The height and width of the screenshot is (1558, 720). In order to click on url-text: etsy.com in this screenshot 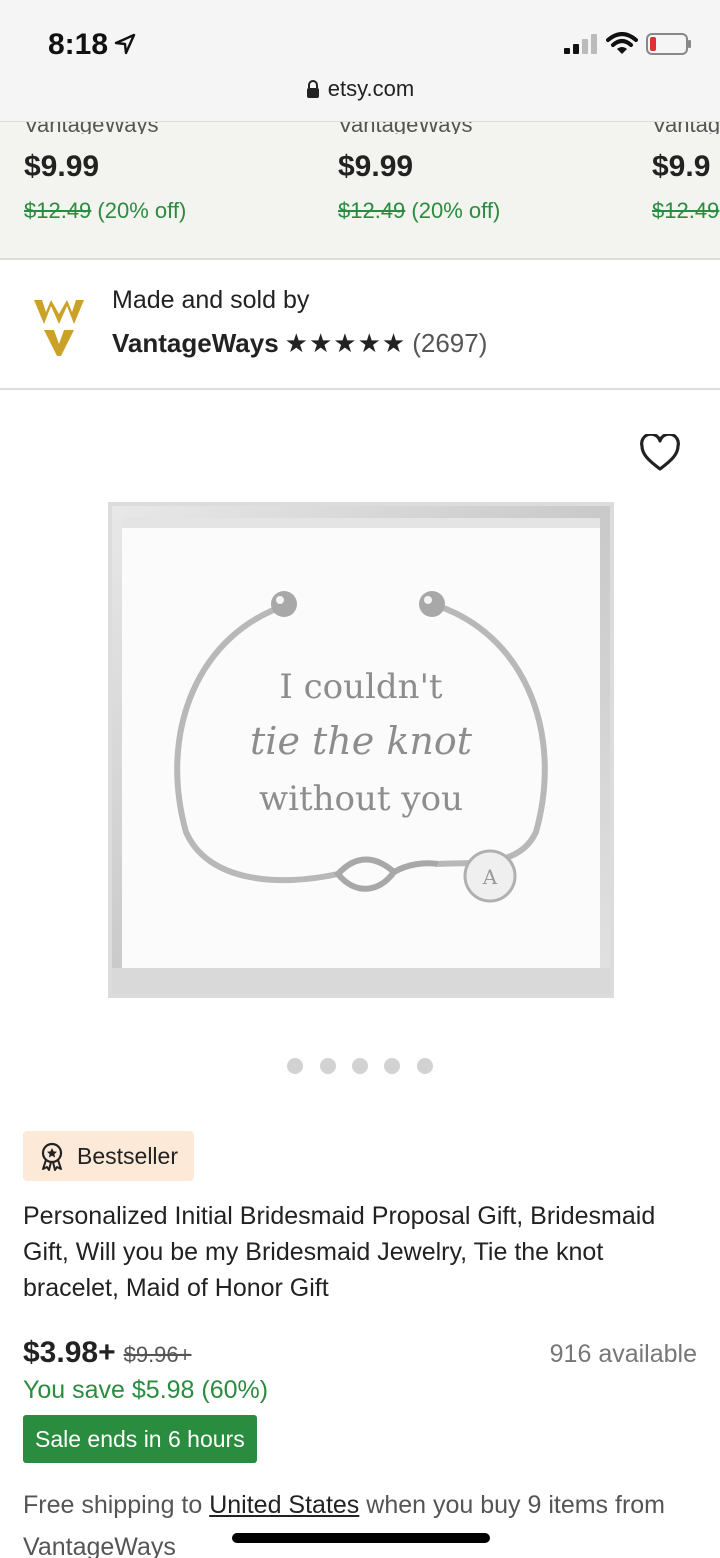, I will do `click(371, 88)`.